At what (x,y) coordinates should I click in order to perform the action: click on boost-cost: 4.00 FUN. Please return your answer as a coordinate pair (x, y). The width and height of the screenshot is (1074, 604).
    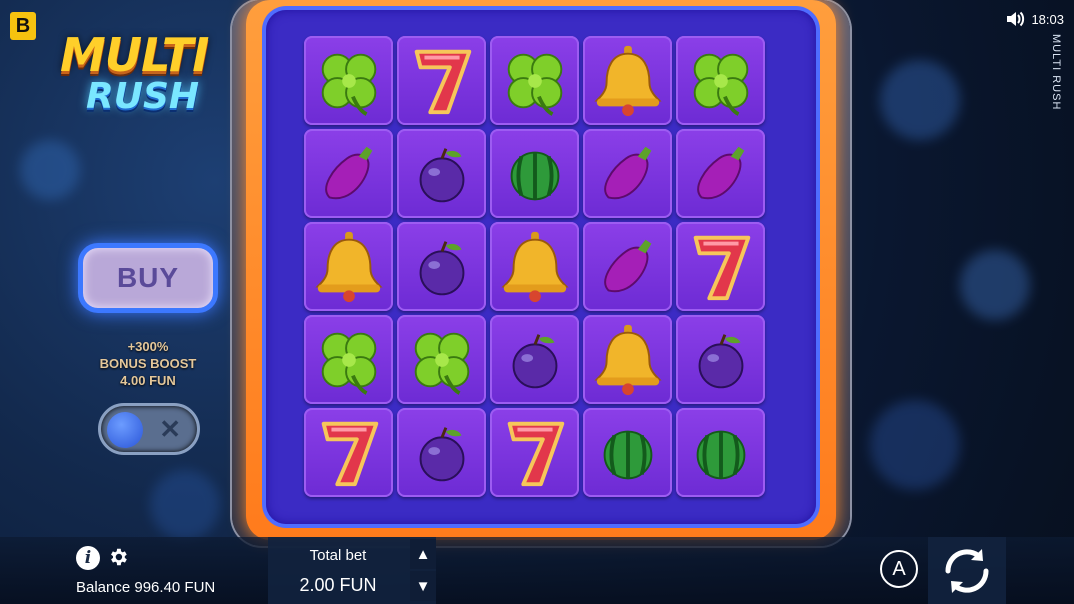
    Looking at the image, I should click on (148, 380).